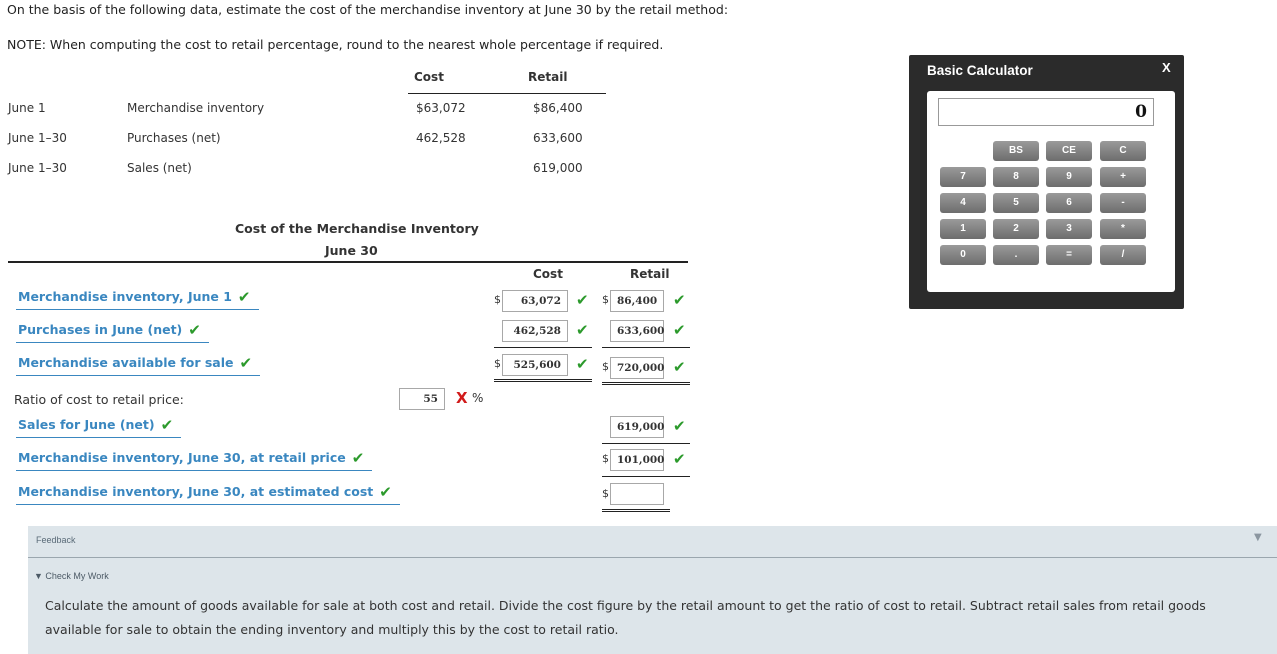 The width and height of the screenshot is (1277, 654). I want to click on calculator-close-button: X, so click(1166, 67).